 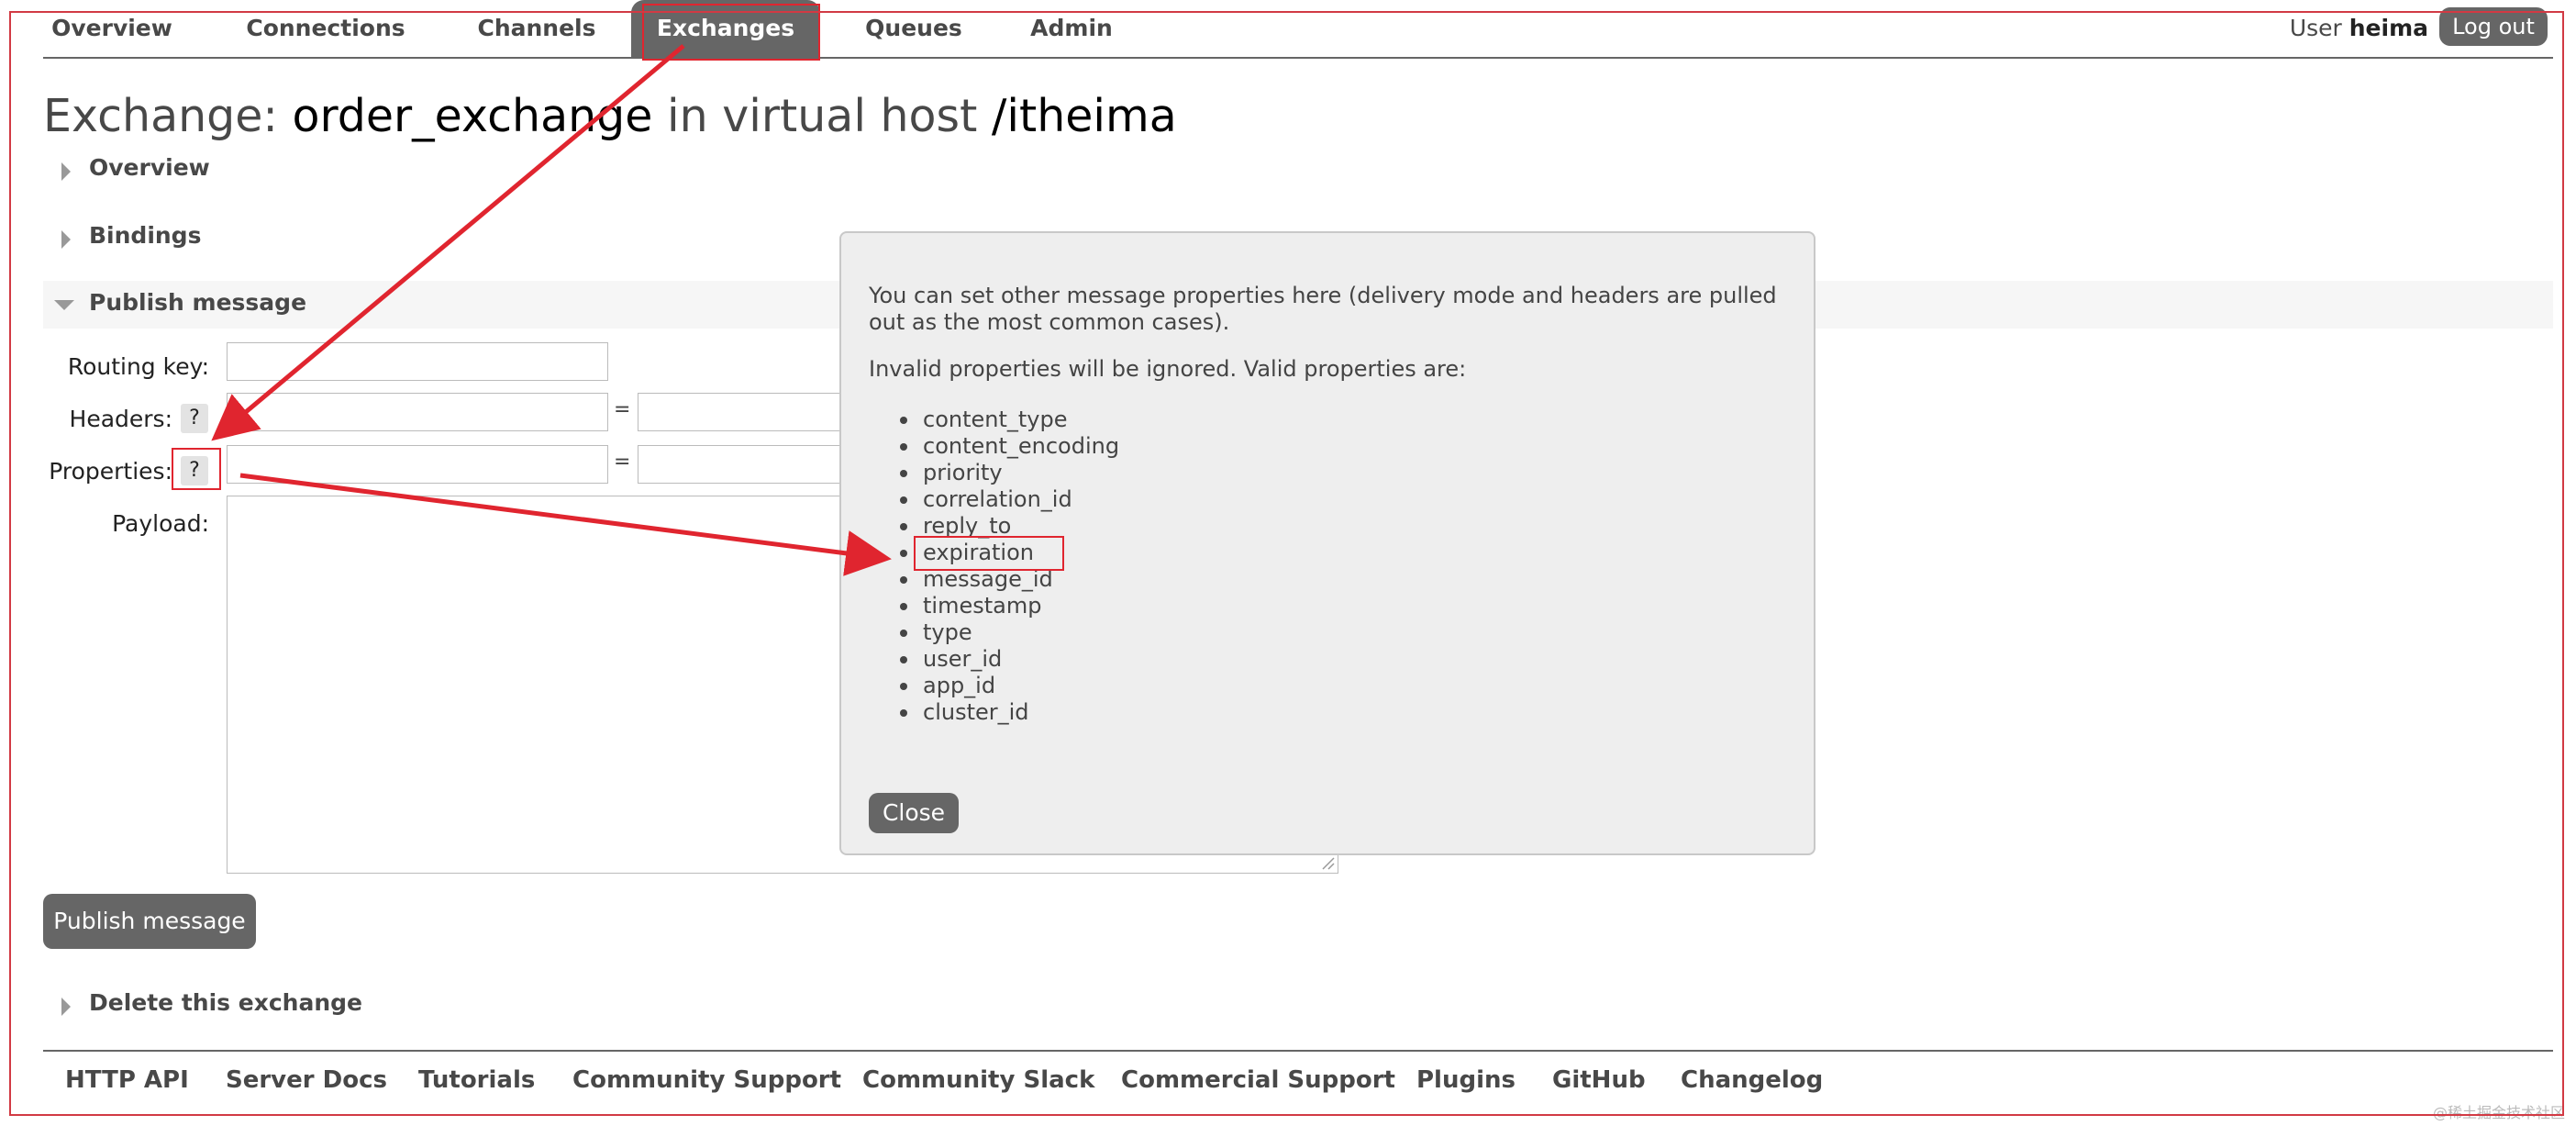 I want to click on list-item: priority, so click(x=1009, y=473).